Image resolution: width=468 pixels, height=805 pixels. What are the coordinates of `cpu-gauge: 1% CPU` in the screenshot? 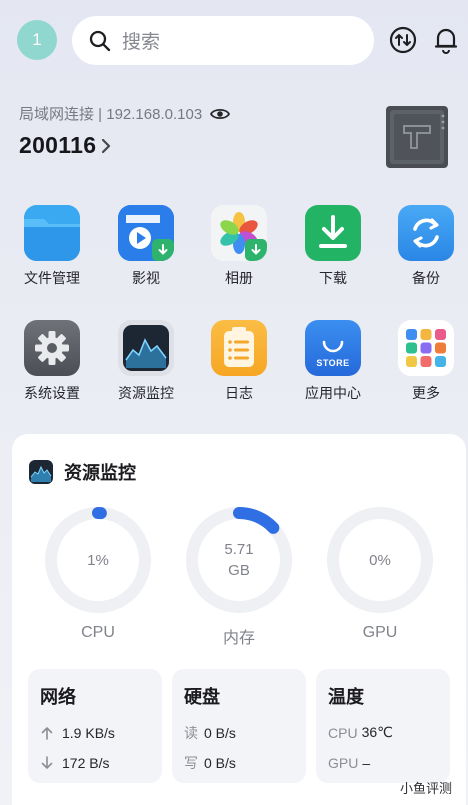 It's located at (98, 574).